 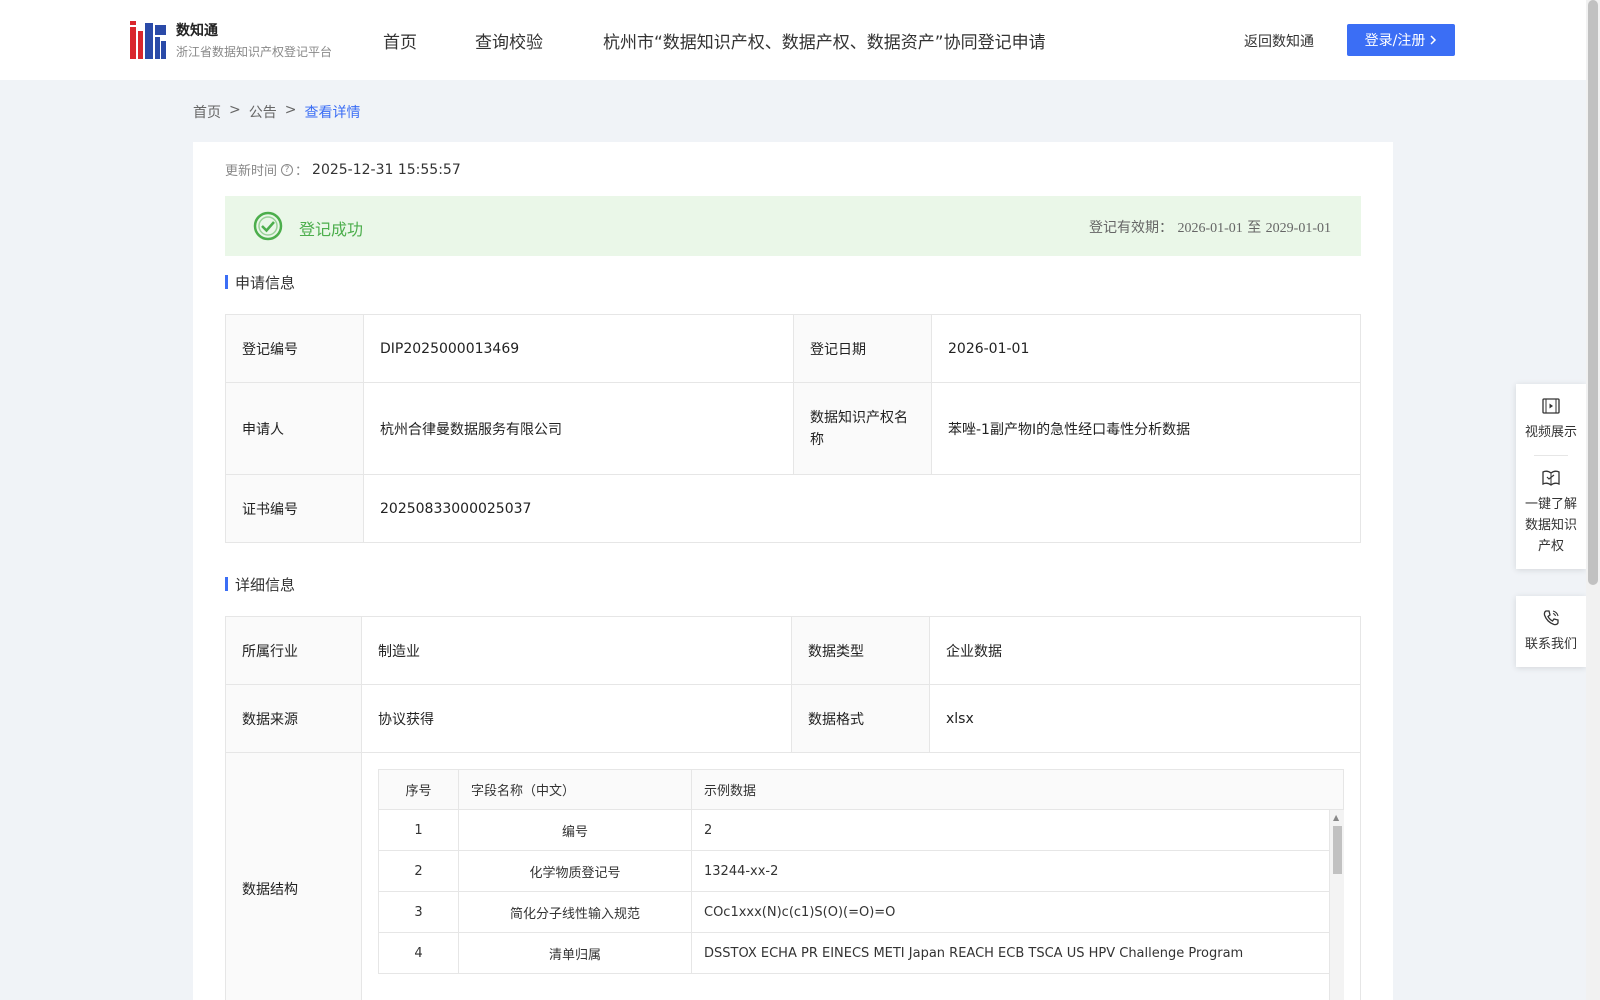 I want to click on table-row: 数据来源 协议获得 数据格式 xlsx, so click(x=793, y=718).